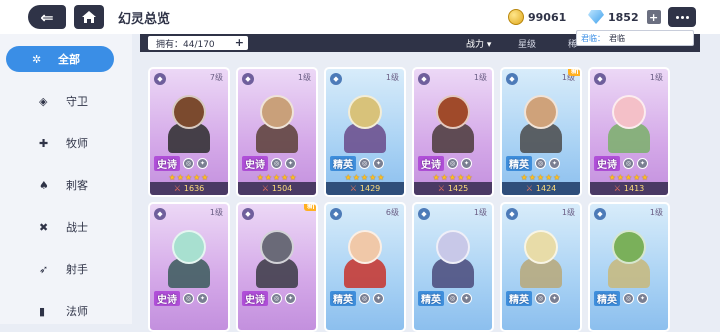 Image resolution: width=720 pixels, height=332 pixels. I want to click on hero-card: ◆ 新史诗 ◎ ✦, so click(277, 267).